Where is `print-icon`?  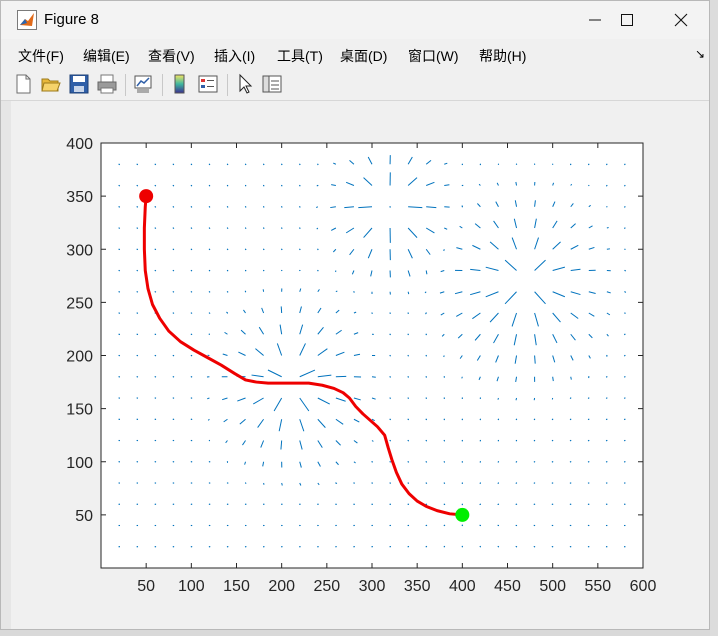 print-icon is located at coordinates (107, 84).